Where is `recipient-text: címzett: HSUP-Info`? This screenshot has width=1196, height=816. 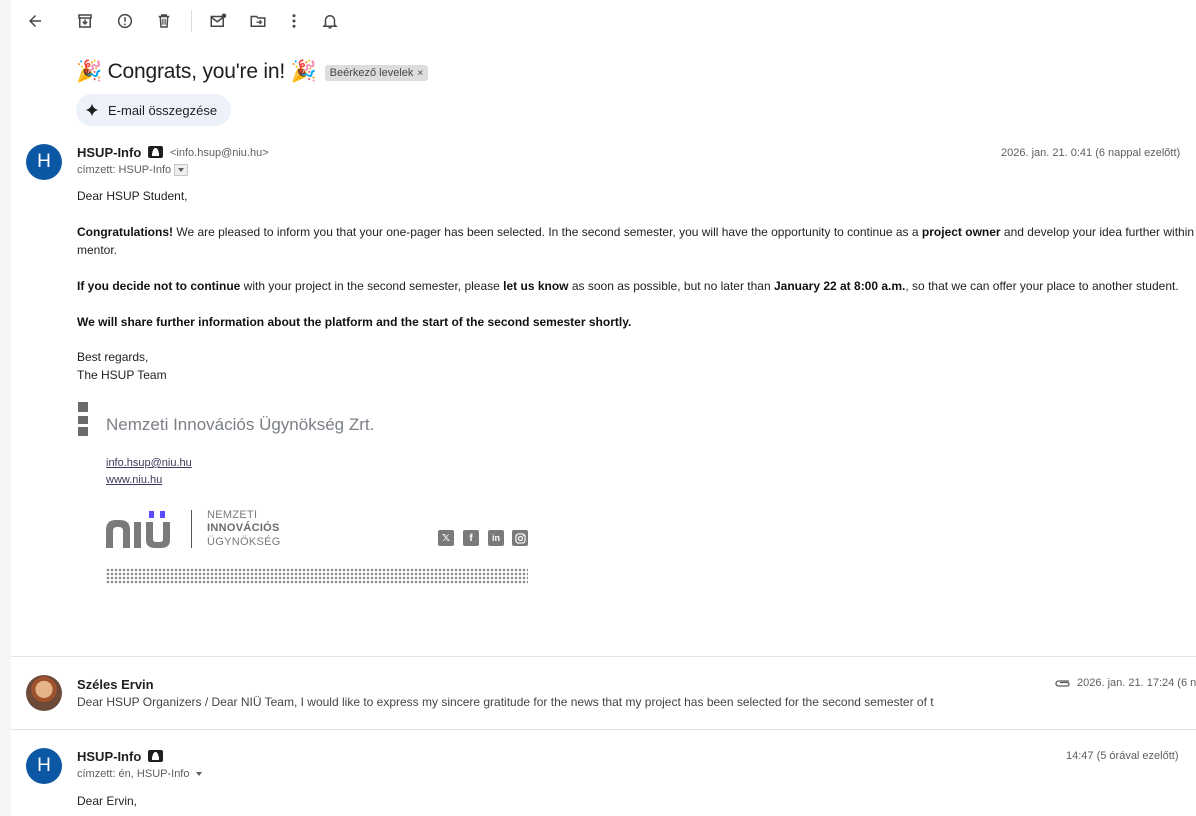 recipient-text: címzett: HSUP-Info is located at coordinates (124, 170).